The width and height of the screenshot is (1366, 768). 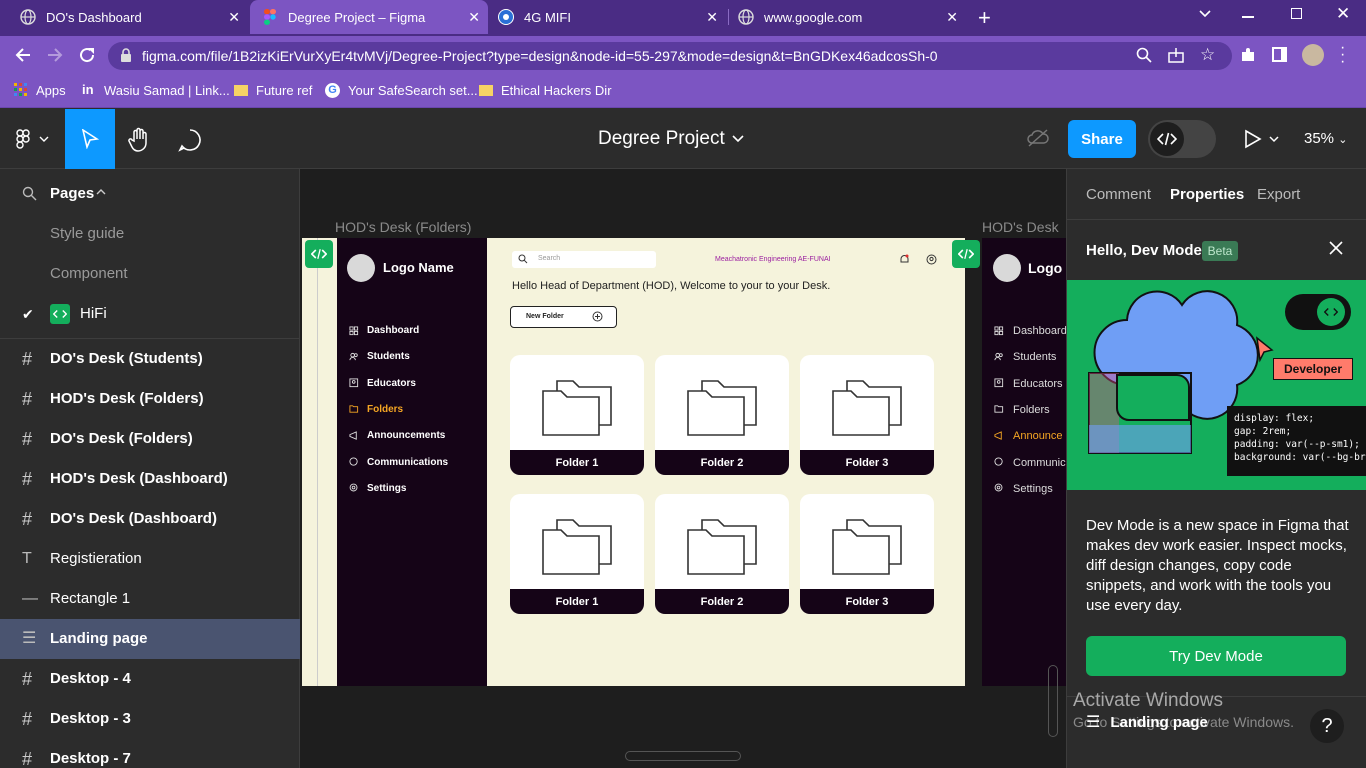 What do you see at coordinates (1296, 13) in the screenshot?
I see `restore-icon` at bounding box center [1296, 13].